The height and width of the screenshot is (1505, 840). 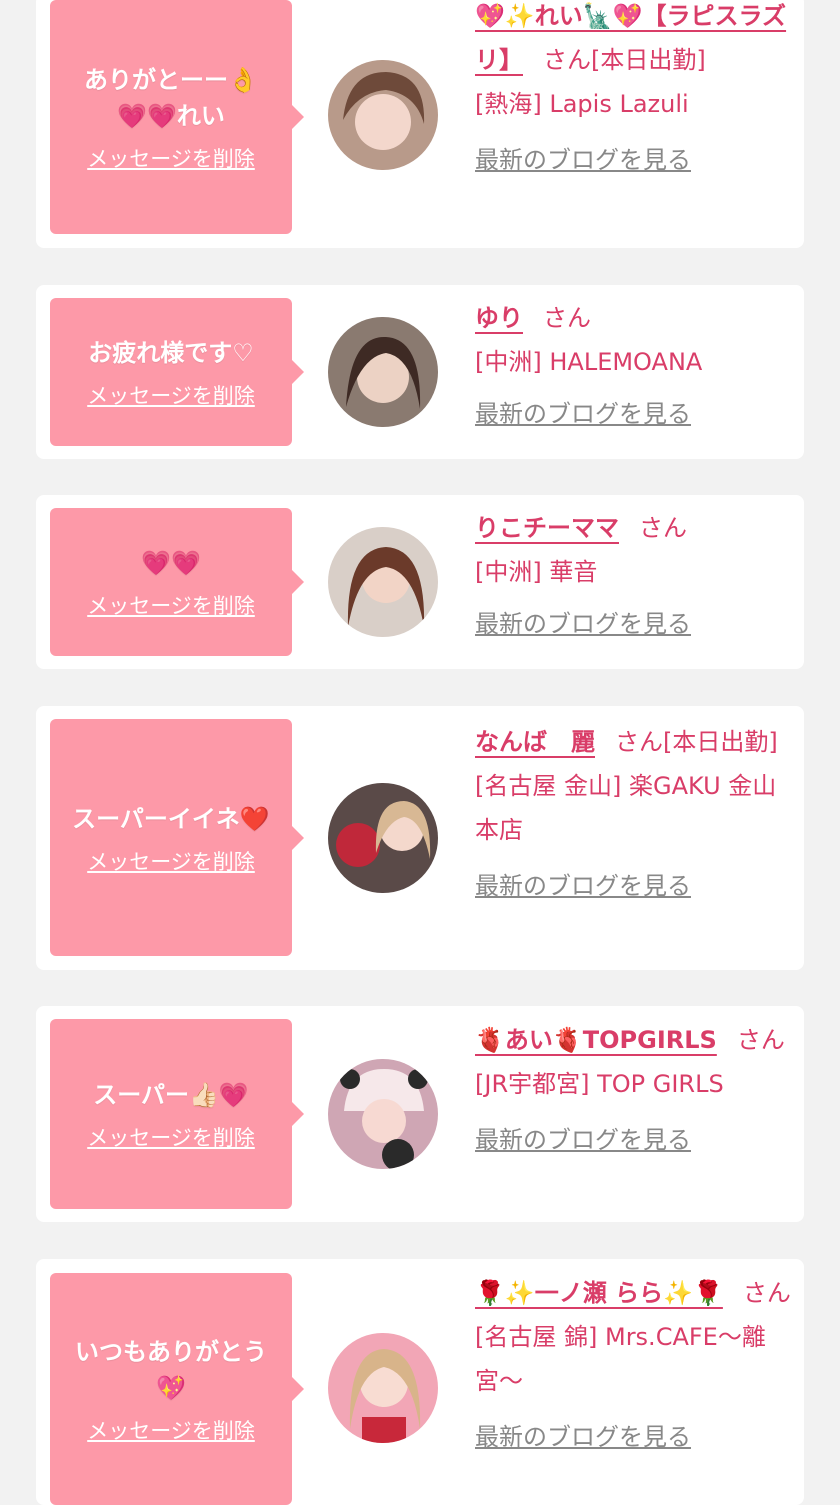 I want to click on message-card: 💗💗 メッセージを削除 りこチーママ さん [中洲] 華音 最新のブログを見る, so click(x=420, y=582).